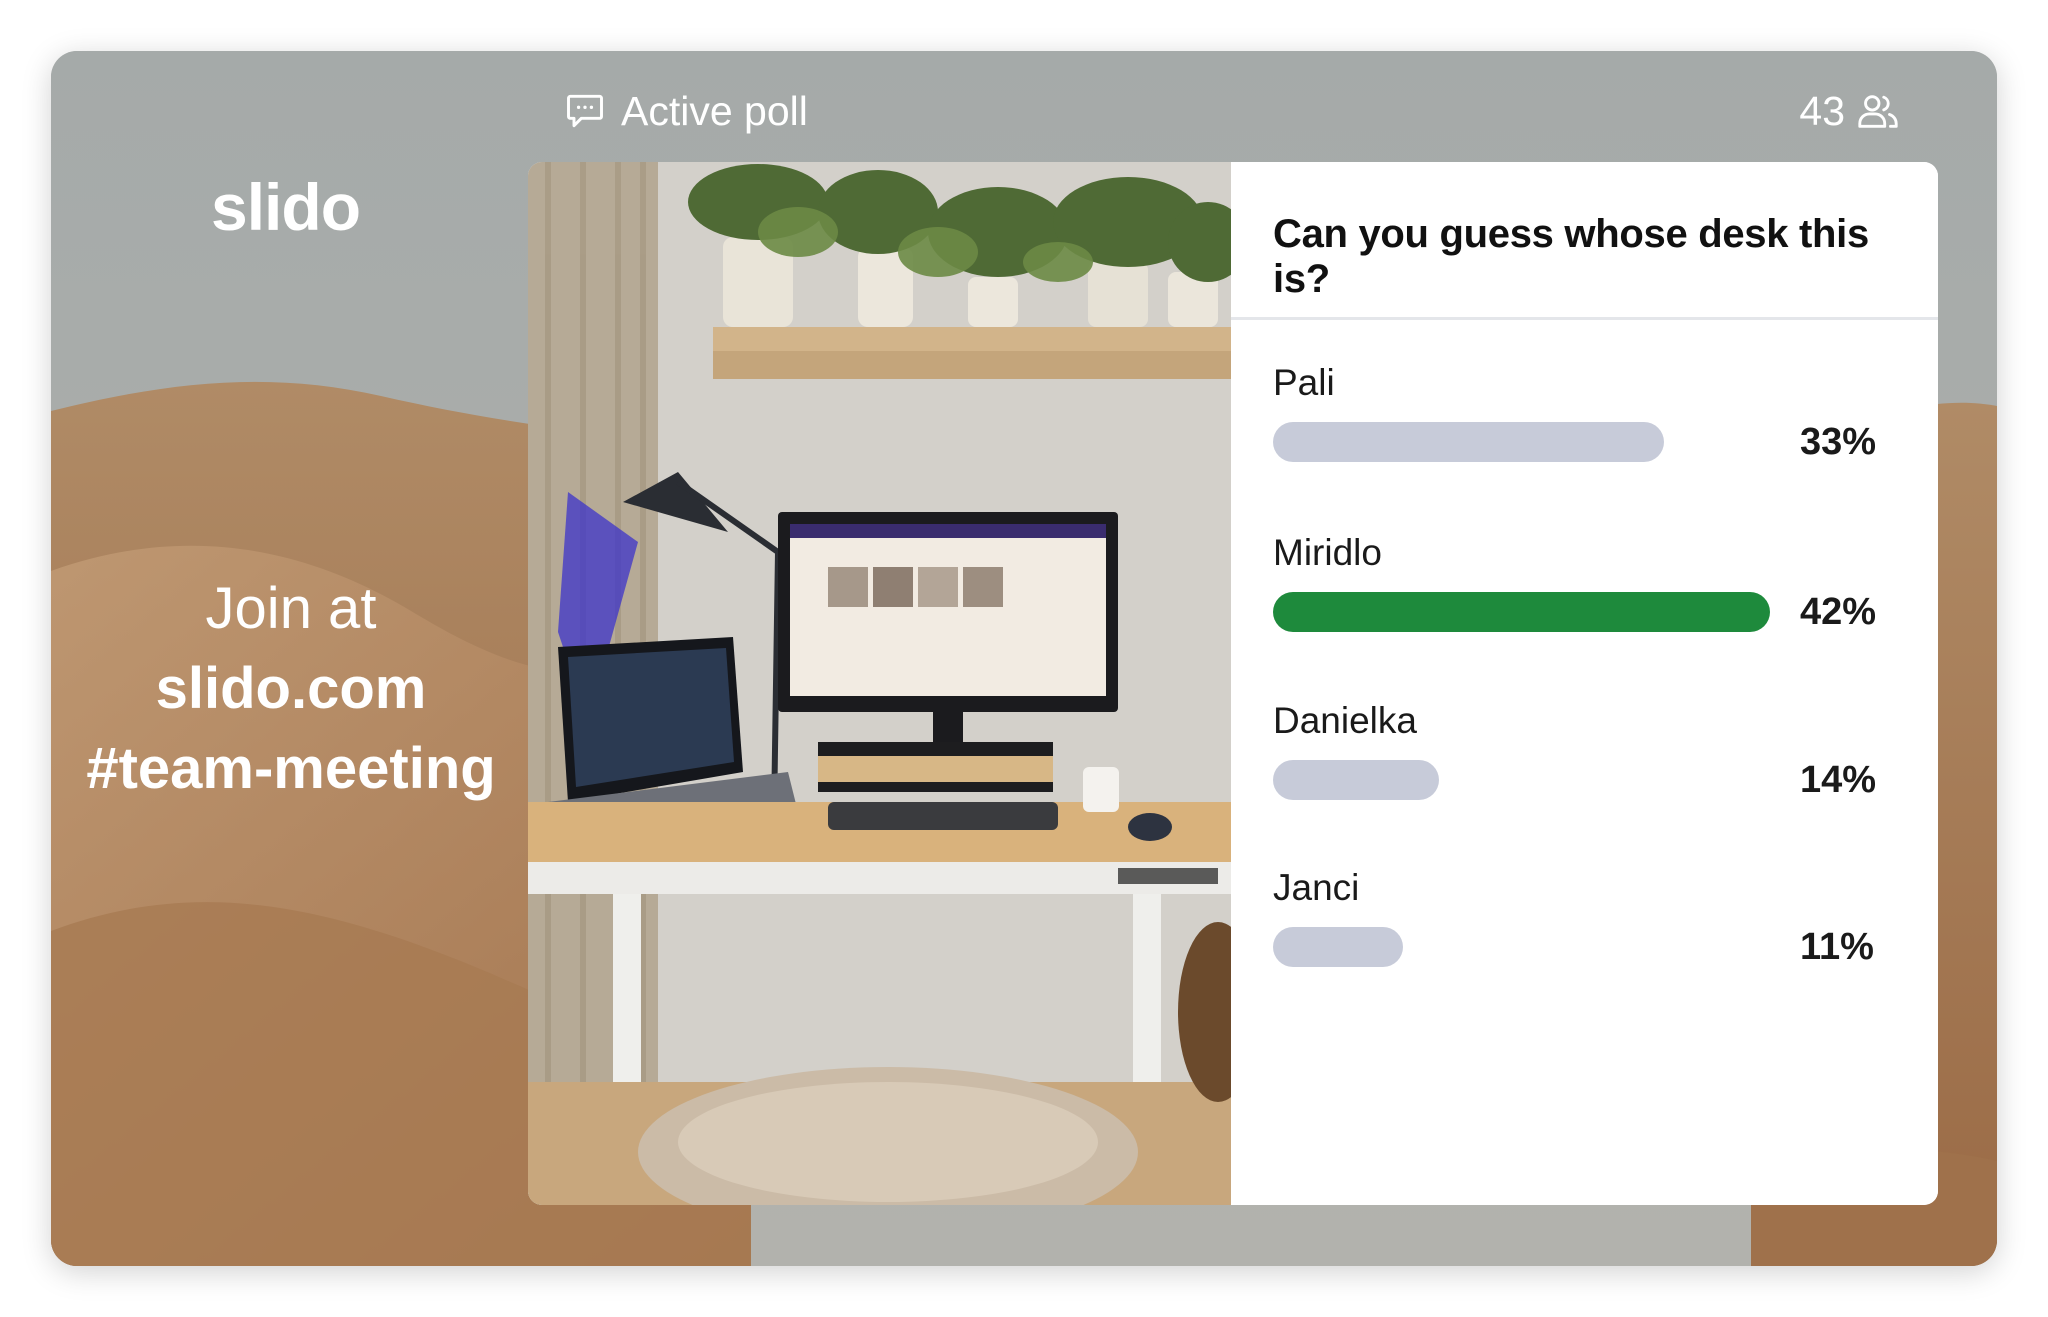  I want to click on header-title: Active poll, so click(714, 110).